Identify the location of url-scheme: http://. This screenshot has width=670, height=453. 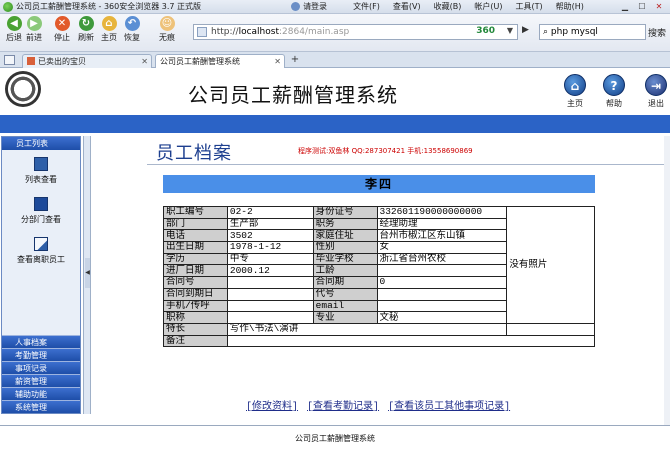
(225, 32).